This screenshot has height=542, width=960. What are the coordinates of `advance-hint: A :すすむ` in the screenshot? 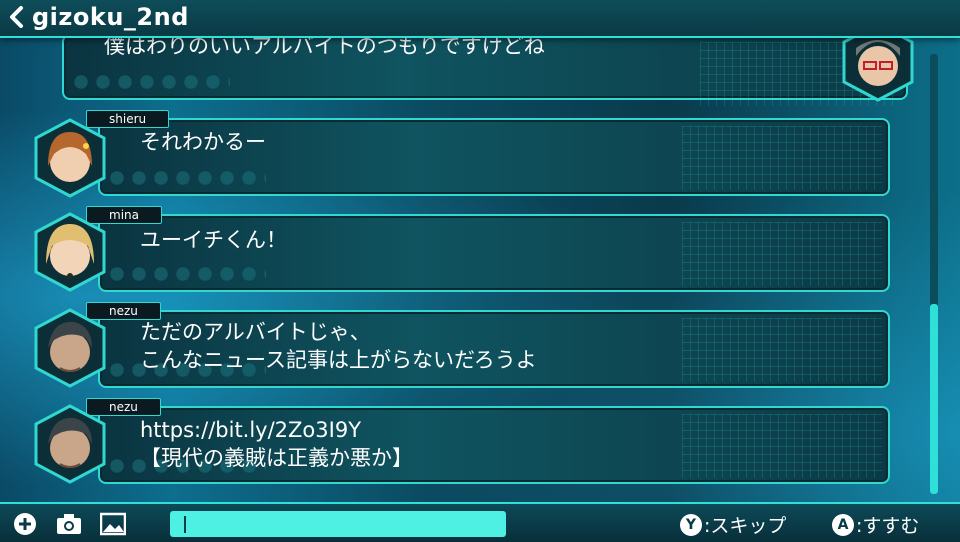 It's located at (875, 524).